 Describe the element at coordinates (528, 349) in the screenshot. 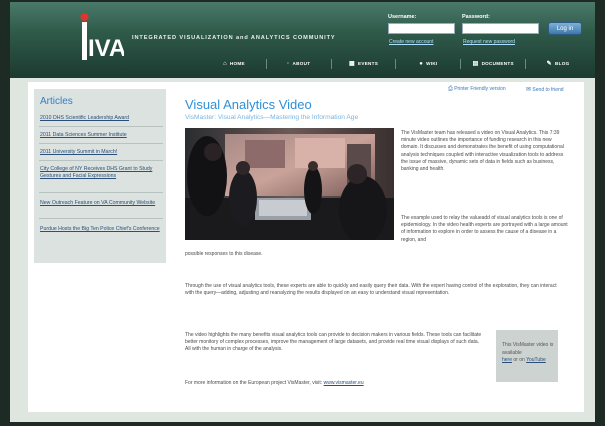

I see `video-box-label: This VisMaster video is available` at that location.